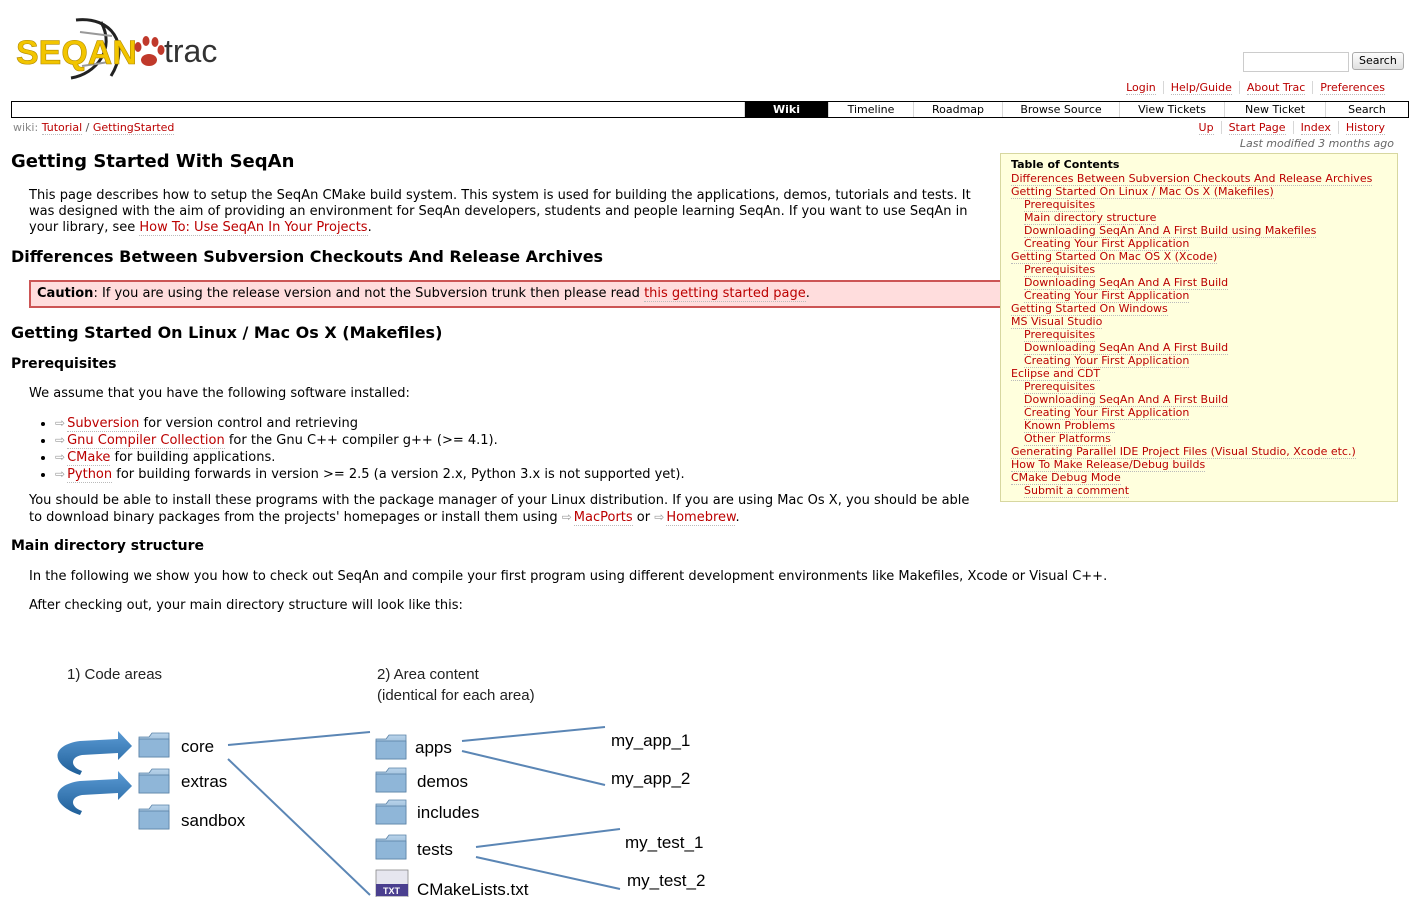  Describe the element at coordinates (361, 440) in the screenshot. I see `software-desc: for the Gnu C++ compiler g++ (>= 4.1).` at that location.